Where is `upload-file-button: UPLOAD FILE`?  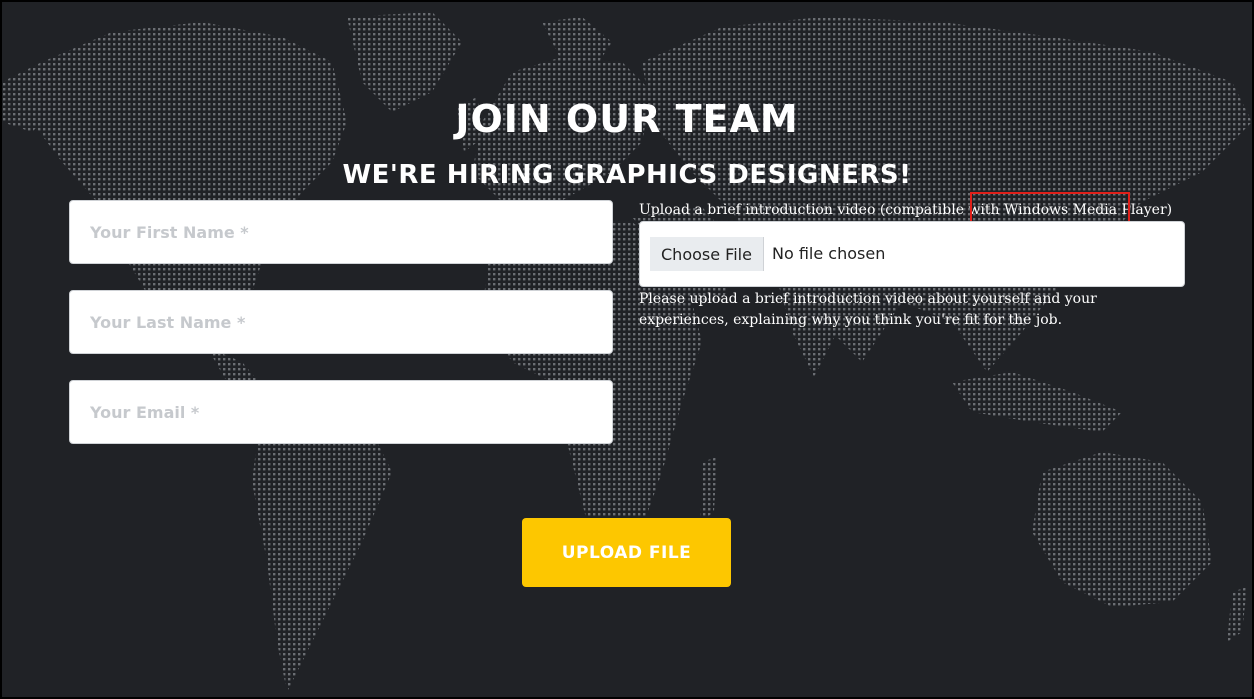
upload-file-button: UPLOAD FILE is located at coordinates (626, 552).